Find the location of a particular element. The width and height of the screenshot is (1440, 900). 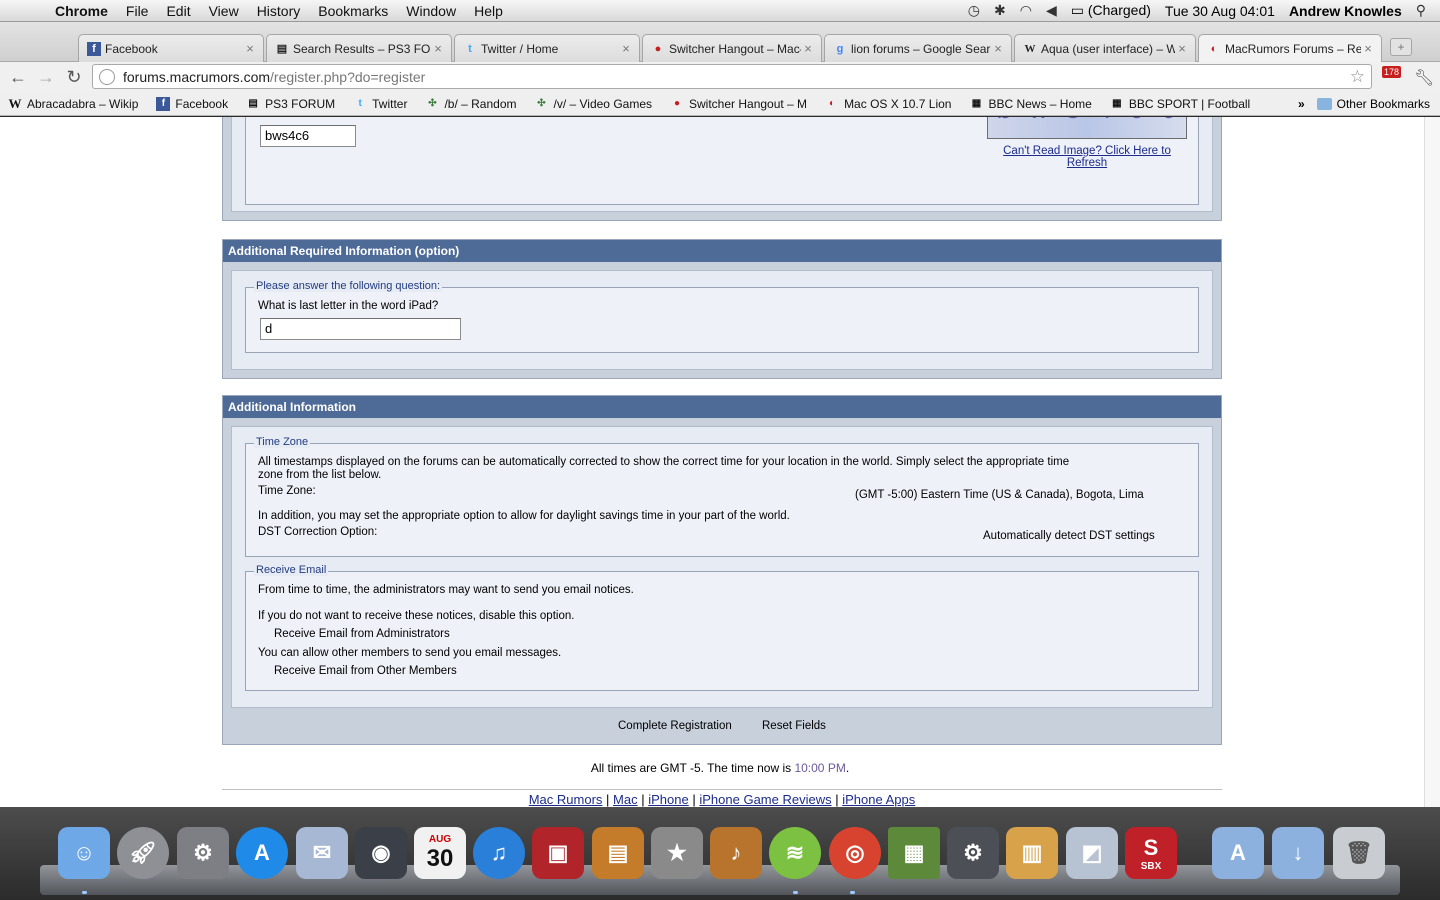

bookmark-b-random: ✣/b/ – Random is located at coordinates (470, 104).